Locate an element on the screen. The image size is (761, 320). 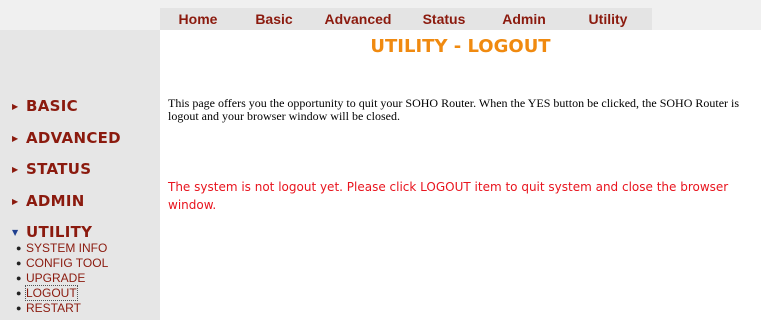
page-title: UTILITY - LOGOUT is located at coordinates (460, 46).